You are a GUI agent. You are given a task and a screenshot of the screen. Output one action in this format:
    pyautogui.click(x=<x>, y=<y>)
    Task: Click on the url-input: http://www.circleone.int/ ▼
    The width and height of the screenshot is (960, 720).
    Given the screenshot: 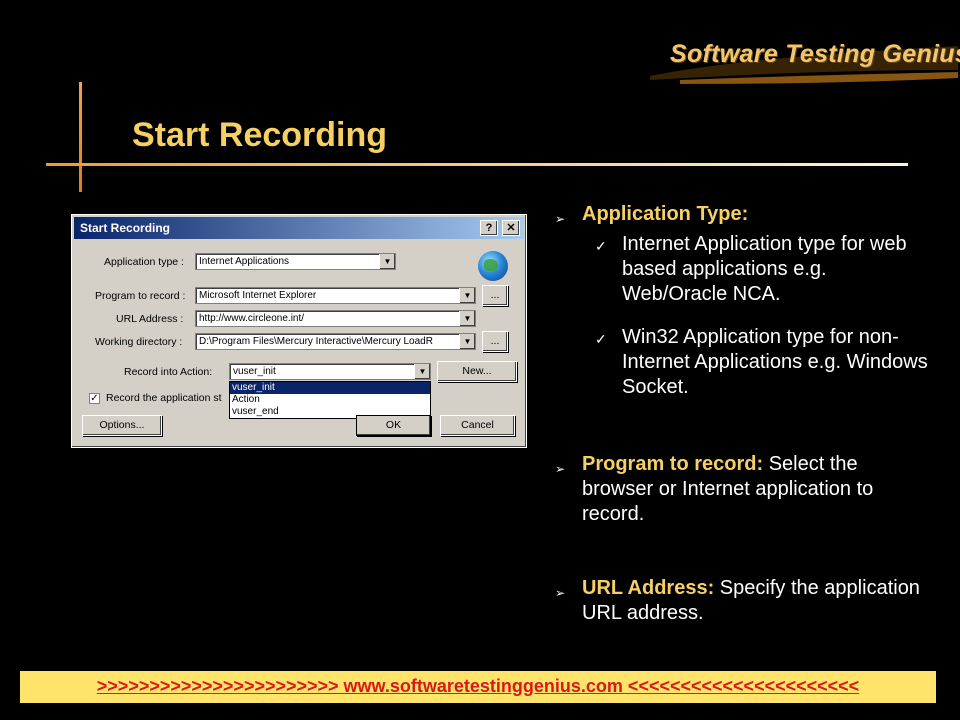 What is the action you would take?
    pyautogui.click(x=335, y=318)
    